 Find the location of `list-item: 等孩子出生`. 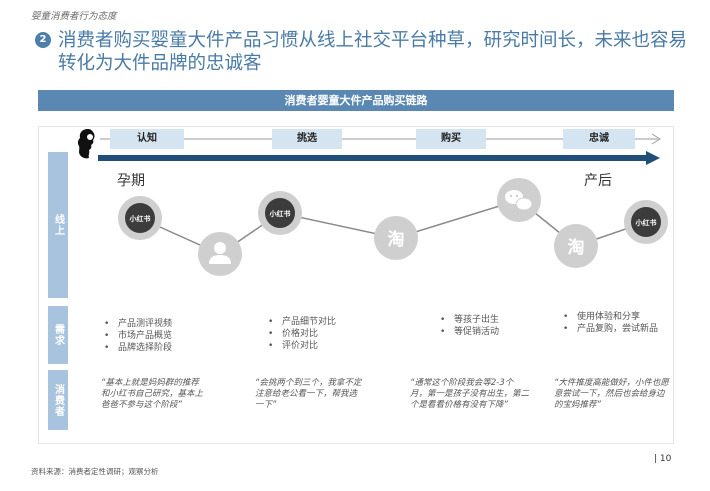

list-item: 等孩子出生 is located at coordinates (469, 320).